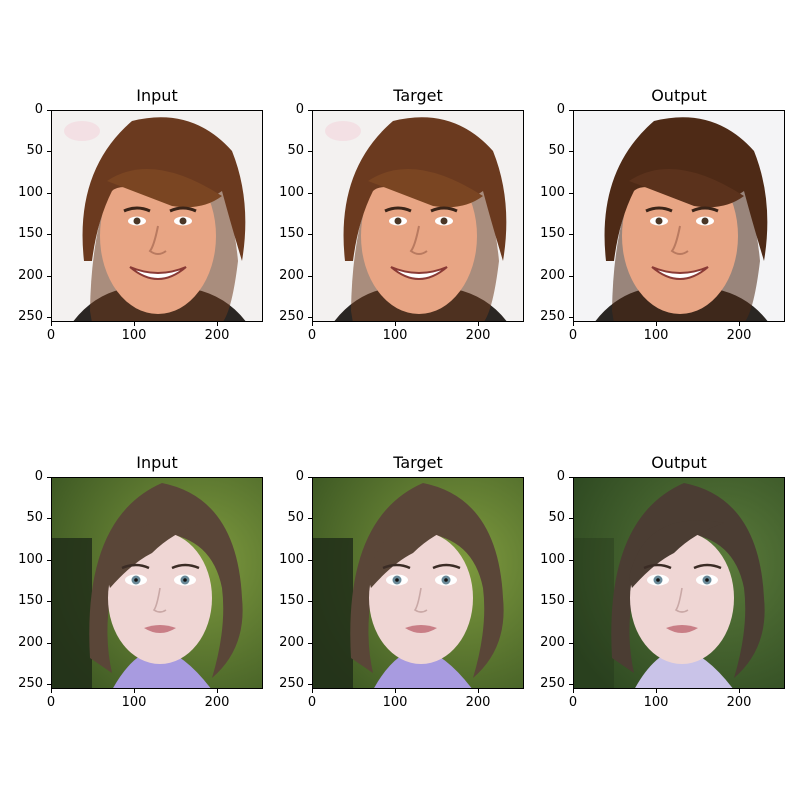 The image size is (800, 800). I want to click on image-panel-output, so click(679, 216).